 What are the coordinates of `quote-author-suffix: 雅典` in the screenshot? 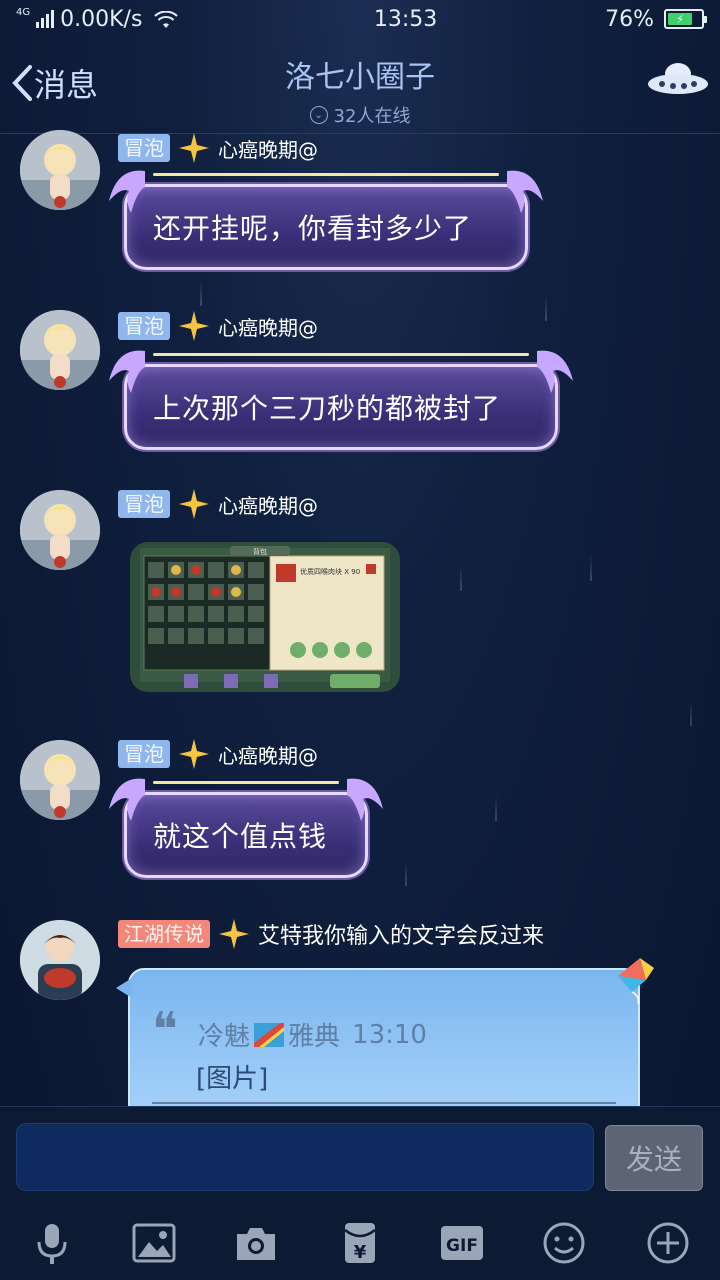 It's located at (314, 1037).